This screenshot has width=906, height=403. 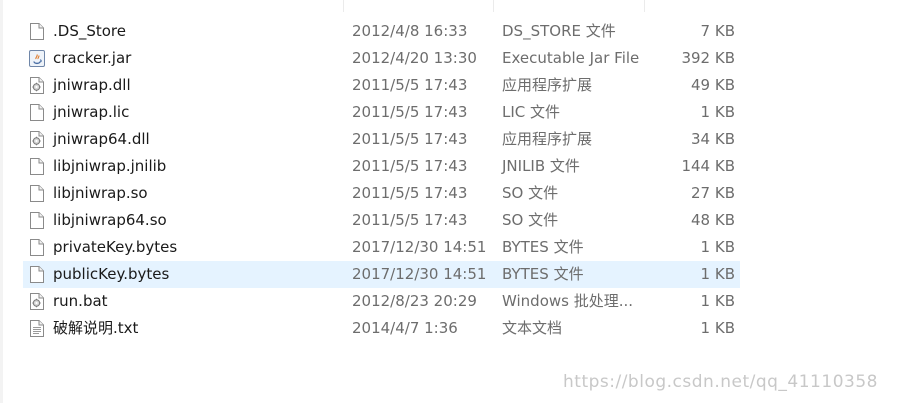 What do you see at coordinates (571, 58) in the screenshot?
I see `file-type: Executable Jar File` at bounding box center [571, 58].